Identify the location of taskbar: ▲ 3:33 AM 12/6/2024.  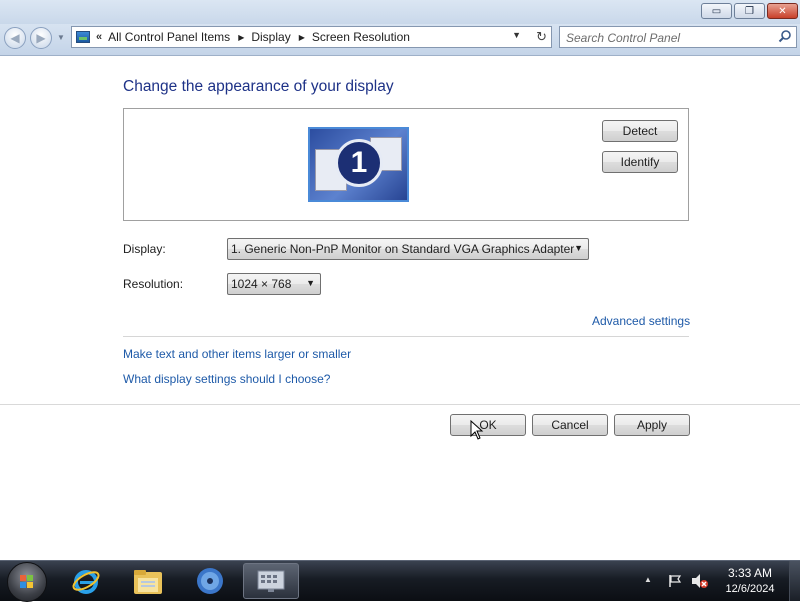
(400, 581).